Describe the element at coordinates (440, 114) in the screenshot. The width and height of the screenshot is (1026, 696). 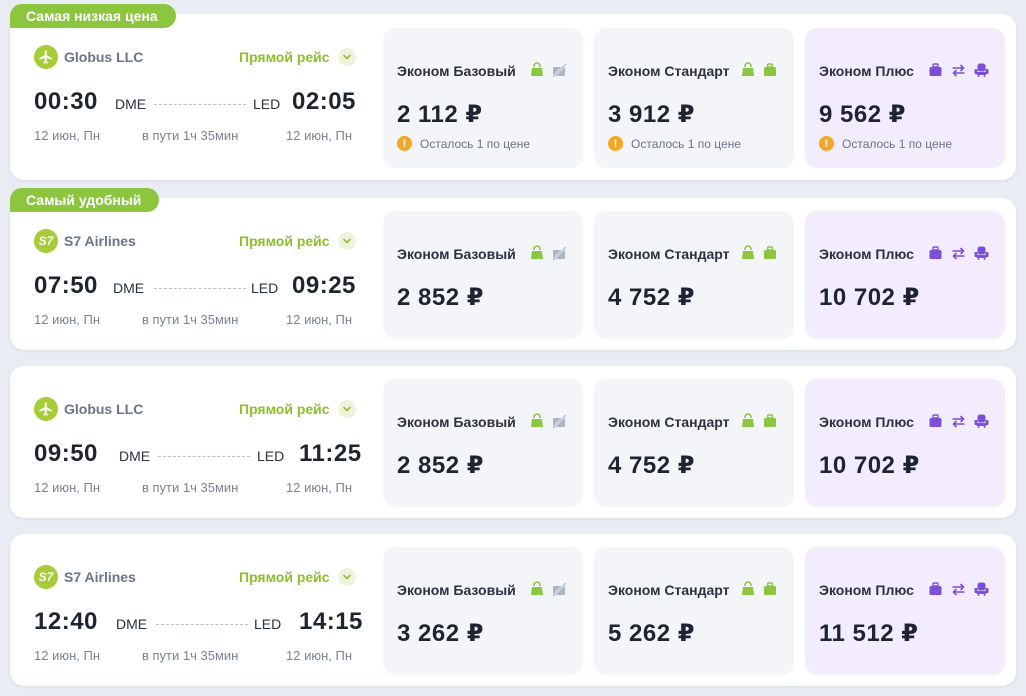
I see `fare-price: 2 112 ₽` at that location.